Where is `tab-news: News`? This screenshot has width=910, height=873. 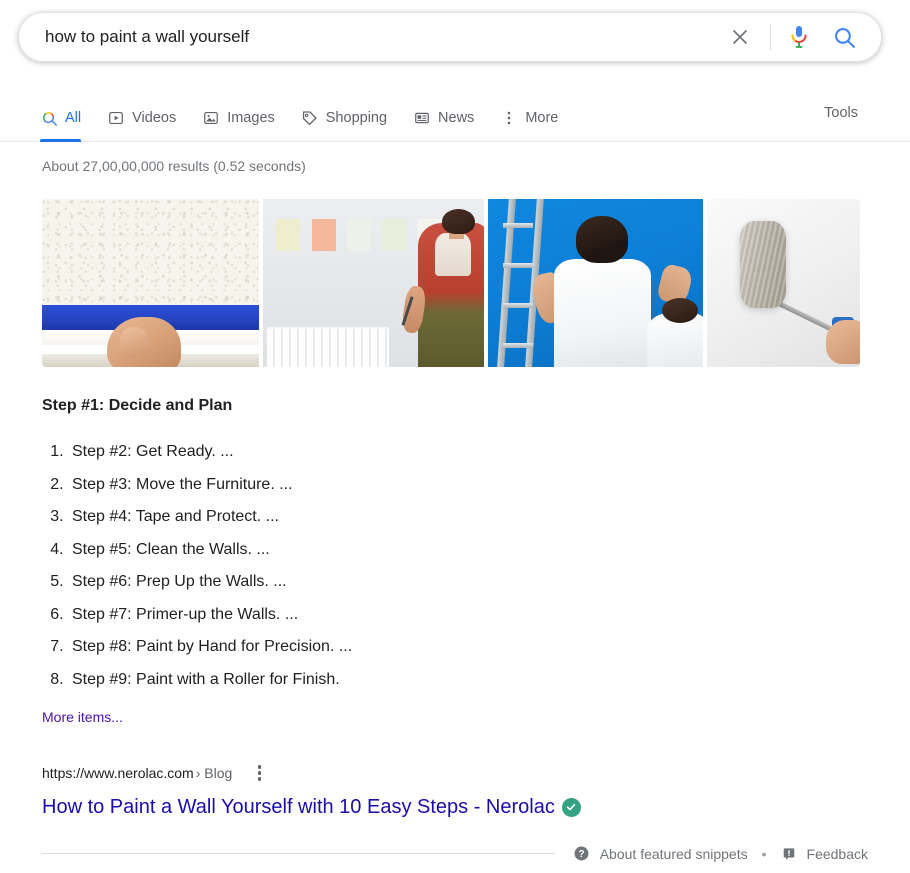
tab-news: News is located at coordinates (443, 113).